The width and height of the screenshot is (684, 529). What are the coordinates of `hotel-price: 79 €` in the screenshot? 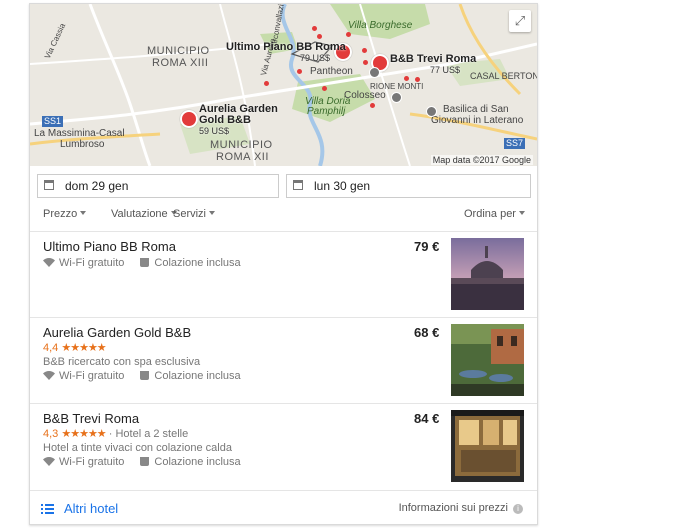 It's located at (427, 246).